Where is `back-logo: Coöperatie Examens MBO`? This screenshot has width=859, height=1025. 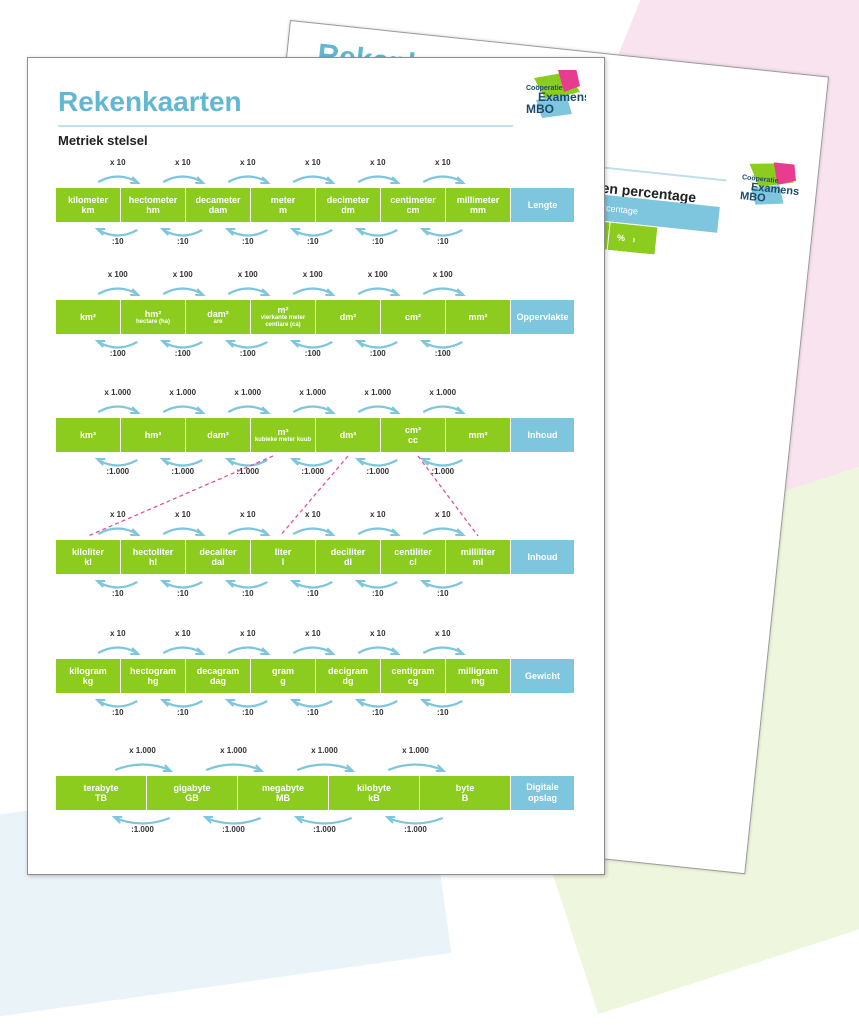 back-logo: Coöperatie Examens MBO is located at coordinates (770, 188).